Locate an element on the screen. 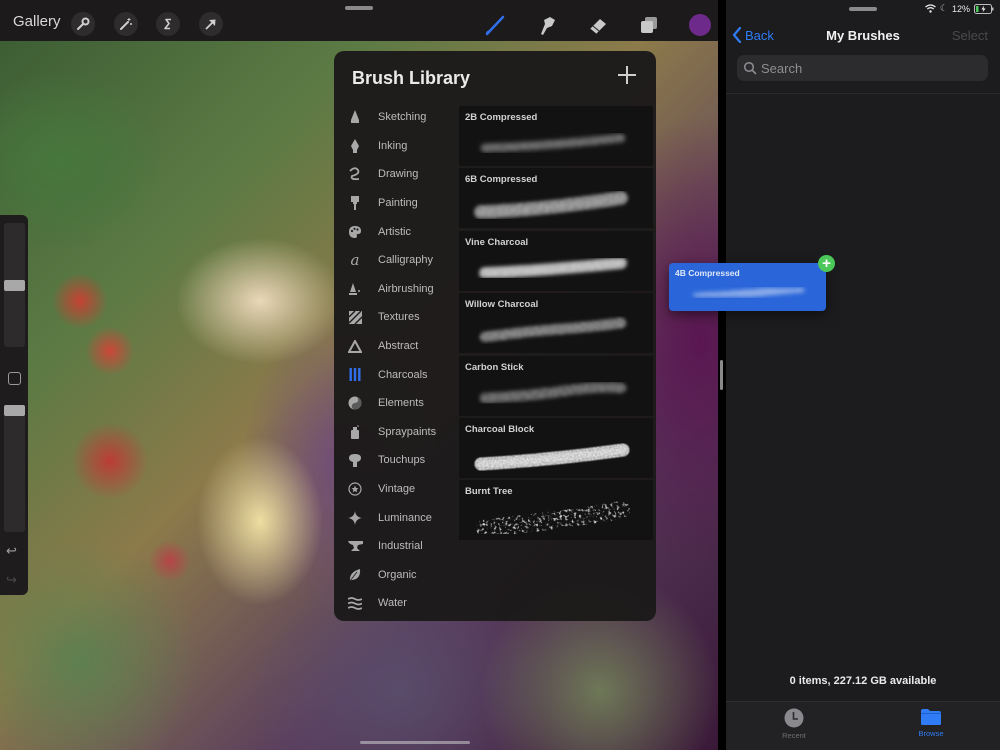 Image resolution: width=1000 pixels, height=750 pixels. gallery-button: Gallery is located at coordinates (37, 21).